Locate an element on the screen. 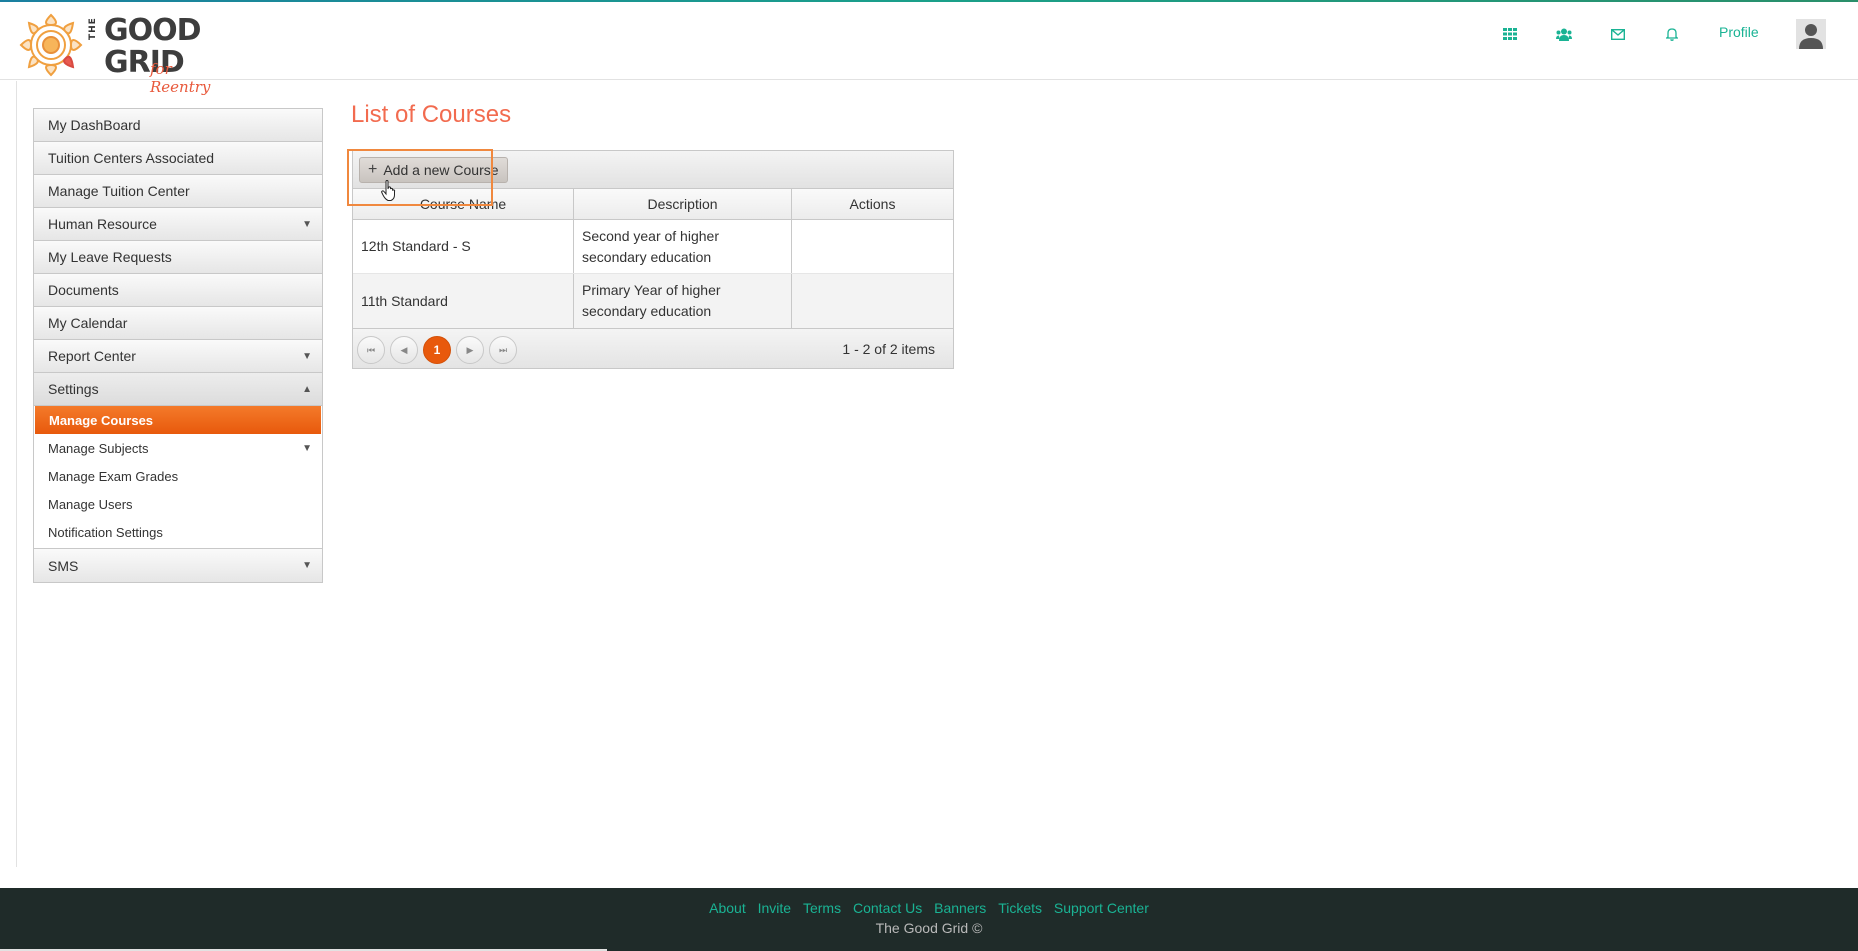  sidebar-item-label: My Calendar is located at coordinates (88, 323).